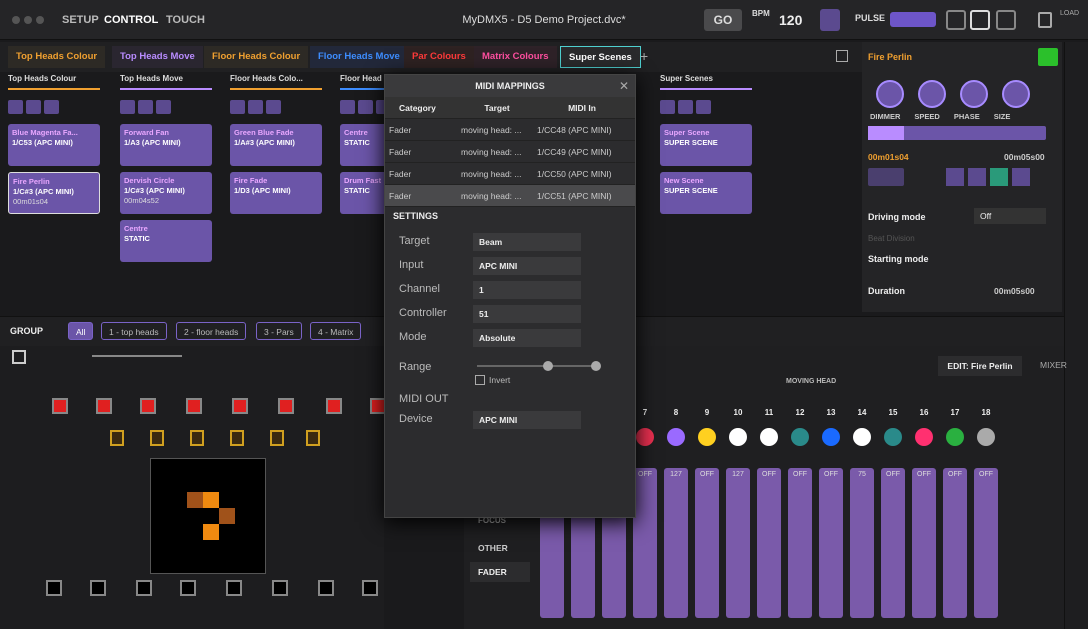 The image size is (1088, 629). Describe the element at coordinates (1021, 177) in the screenshot. I see `bounce-button` at that location.